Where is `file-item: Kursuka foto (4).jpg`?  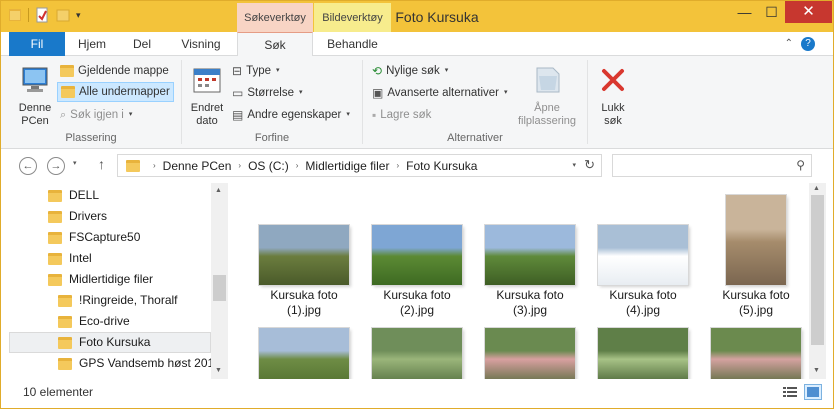 file-item: Kursuka foto (4).jpg is located at coordinates (643, 271).